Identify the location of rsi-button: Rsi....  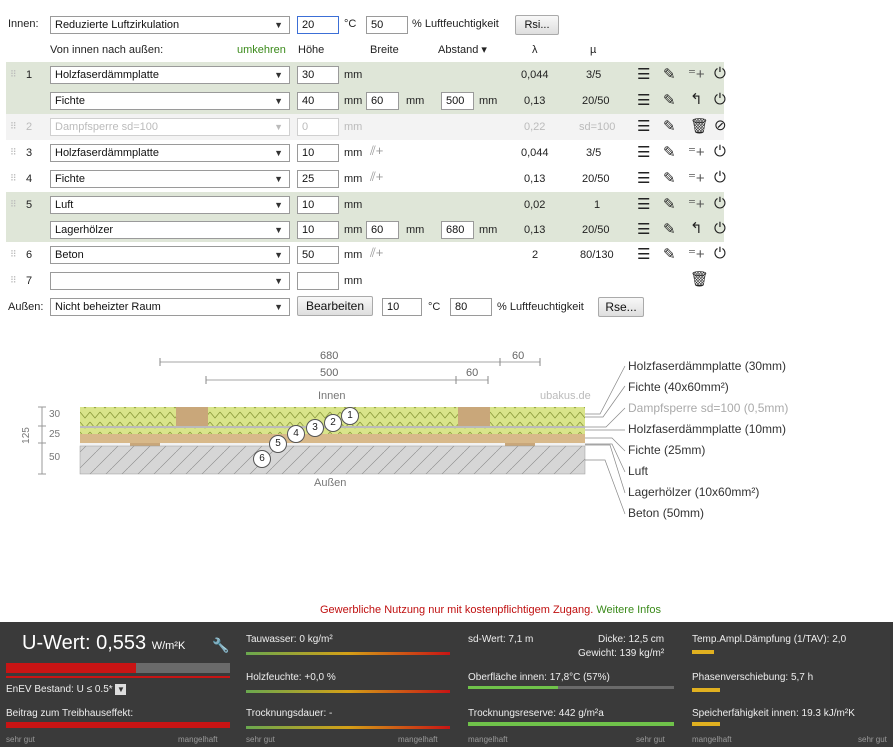
(537, 25).